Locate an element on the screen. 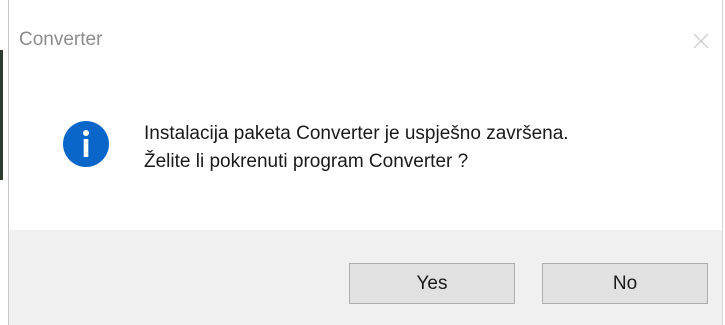 The height and width of the screenshot is (325, 725). background-window-strip is located at coordinates (1, 115).